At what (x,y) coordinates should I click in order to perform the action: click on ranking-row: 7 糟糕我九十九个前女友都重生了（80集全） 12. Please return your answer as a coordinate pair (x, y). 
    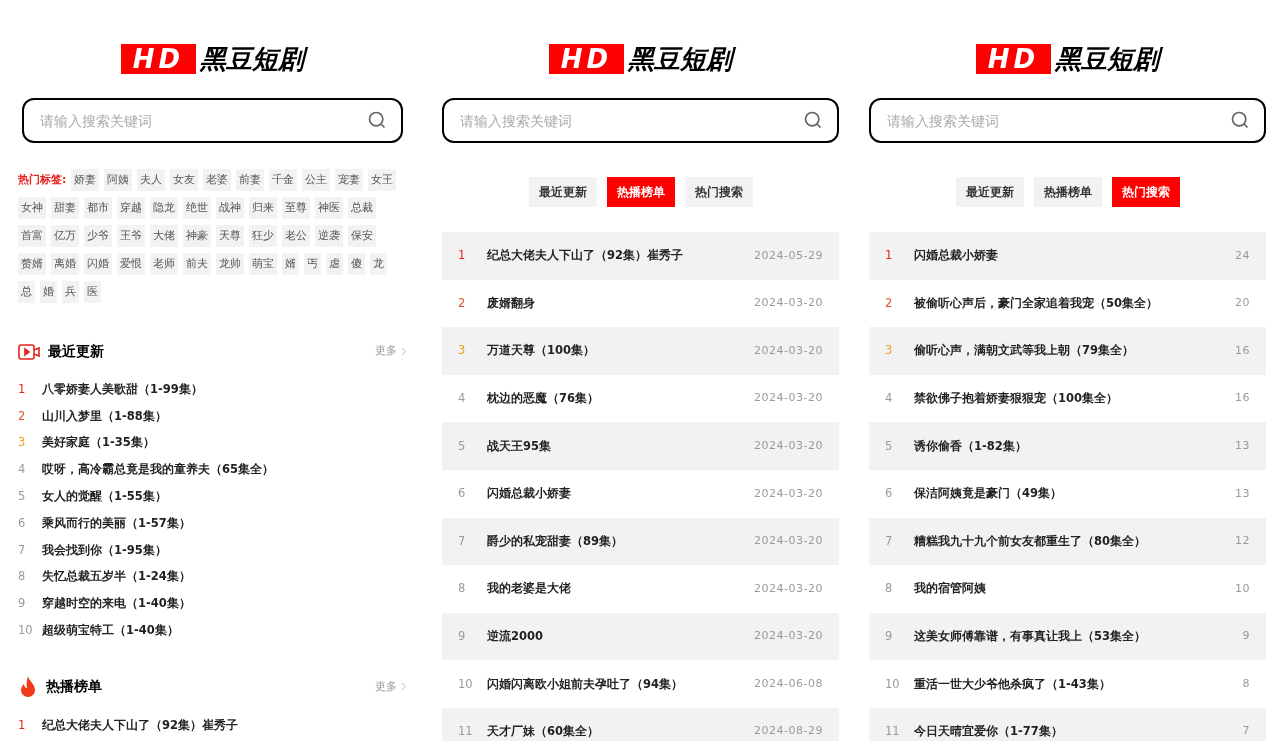
    Looking at the image, I should click on (1067, 541).